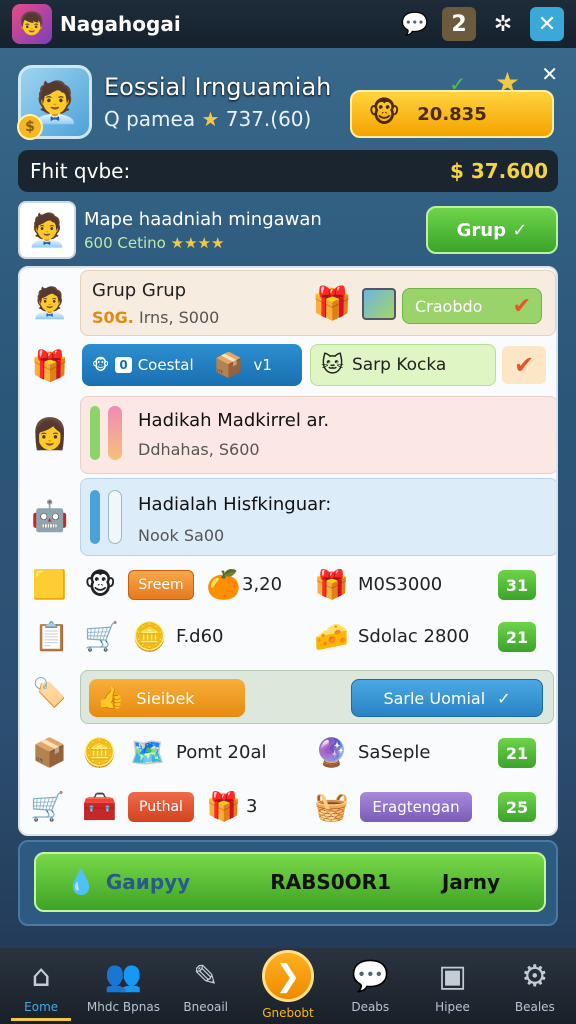 This screenshot has width=576, height=1024. Describe the element at coordinates (288, 516) in the screenshot. I see `list-item: 🤖 Hadialah Hisfkinguar: Nook Sa00` at that location.